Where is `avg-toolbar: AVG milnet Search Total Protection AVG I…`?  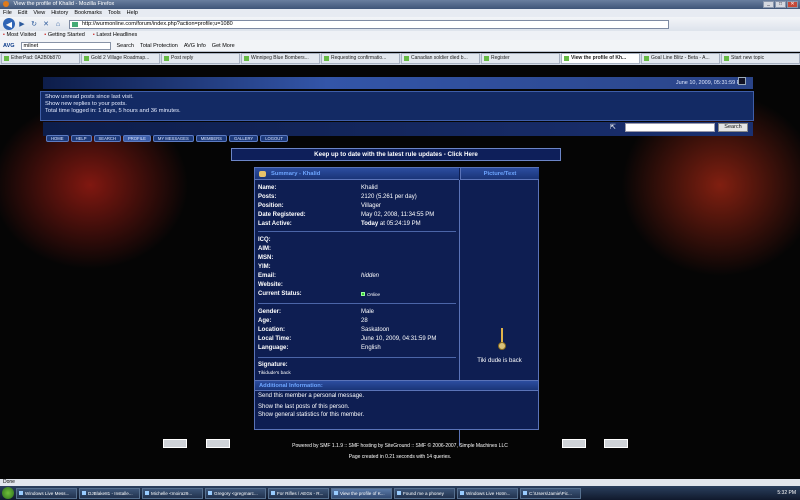 avg-toolbar: AVG milnet Search Total Protection AVG I… is located at coordinates (400, 46).